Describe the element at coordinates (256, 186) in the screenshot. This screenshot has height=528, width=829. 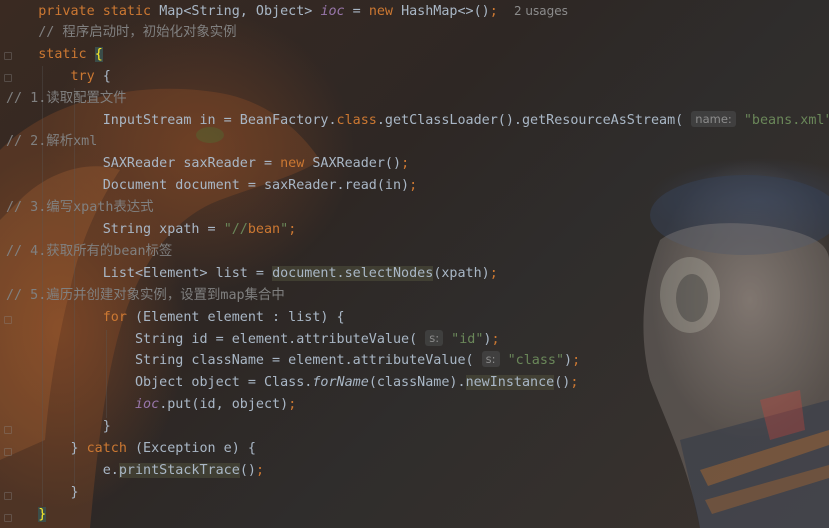
I see `code-token: Document document = saxReader.read(in)` at that location.